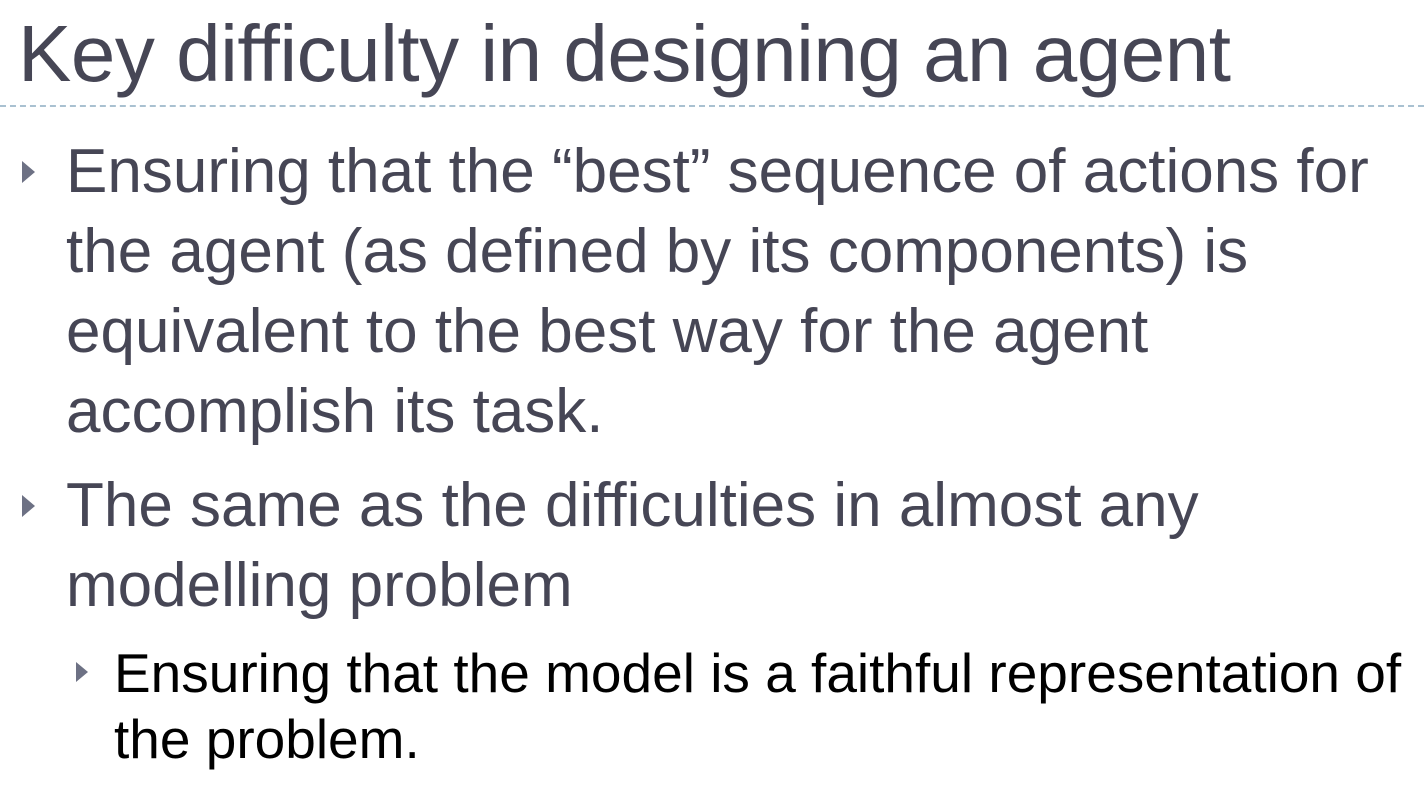 This screenshot has height=787, width=1424. Describe the element at coordinates (712, 106) in the screenshot. I see `title-divider` at that location.